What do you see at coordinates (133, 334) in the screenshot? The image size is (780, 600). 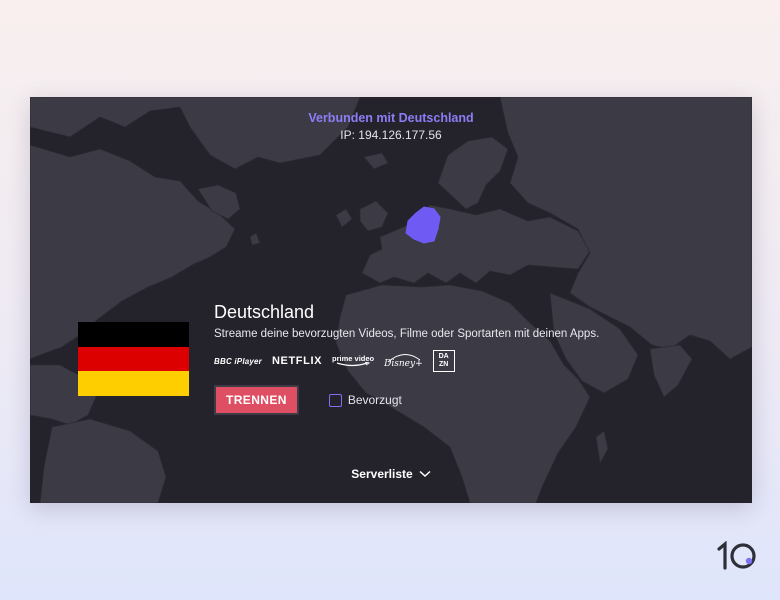 I see `flag-stripe-black` at bounding box center [133, 334].